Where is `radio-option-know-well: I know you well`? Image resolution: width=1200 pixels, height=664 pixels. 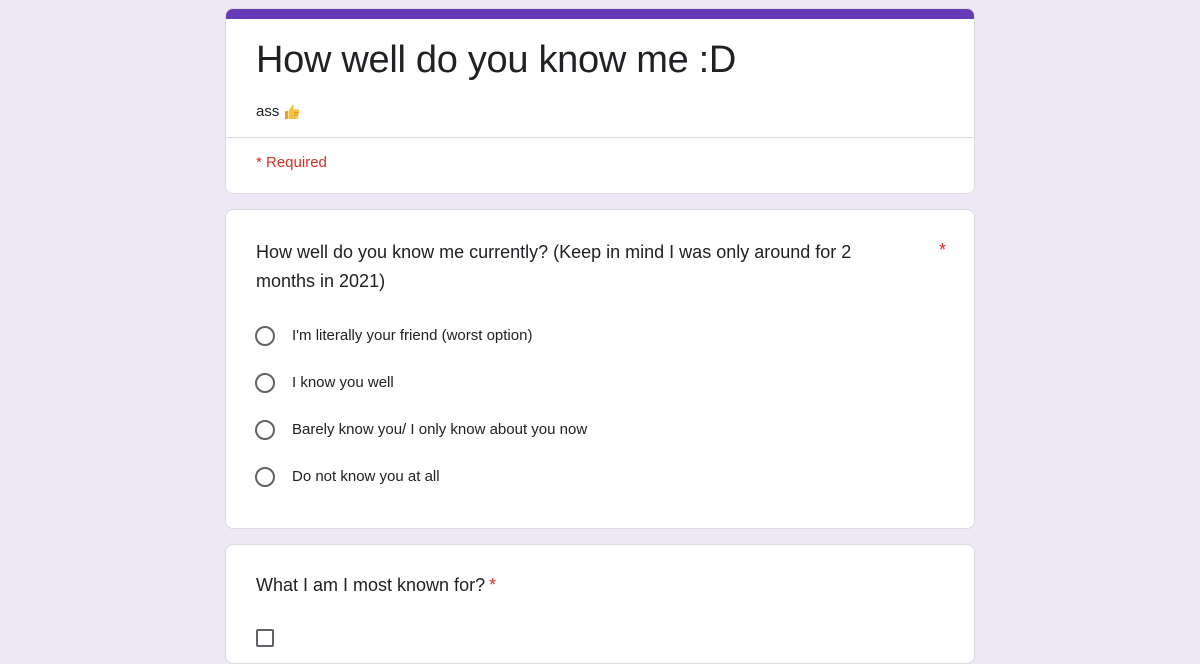
radio-option-know-well: I know you well is located at coordinates (421, 383).